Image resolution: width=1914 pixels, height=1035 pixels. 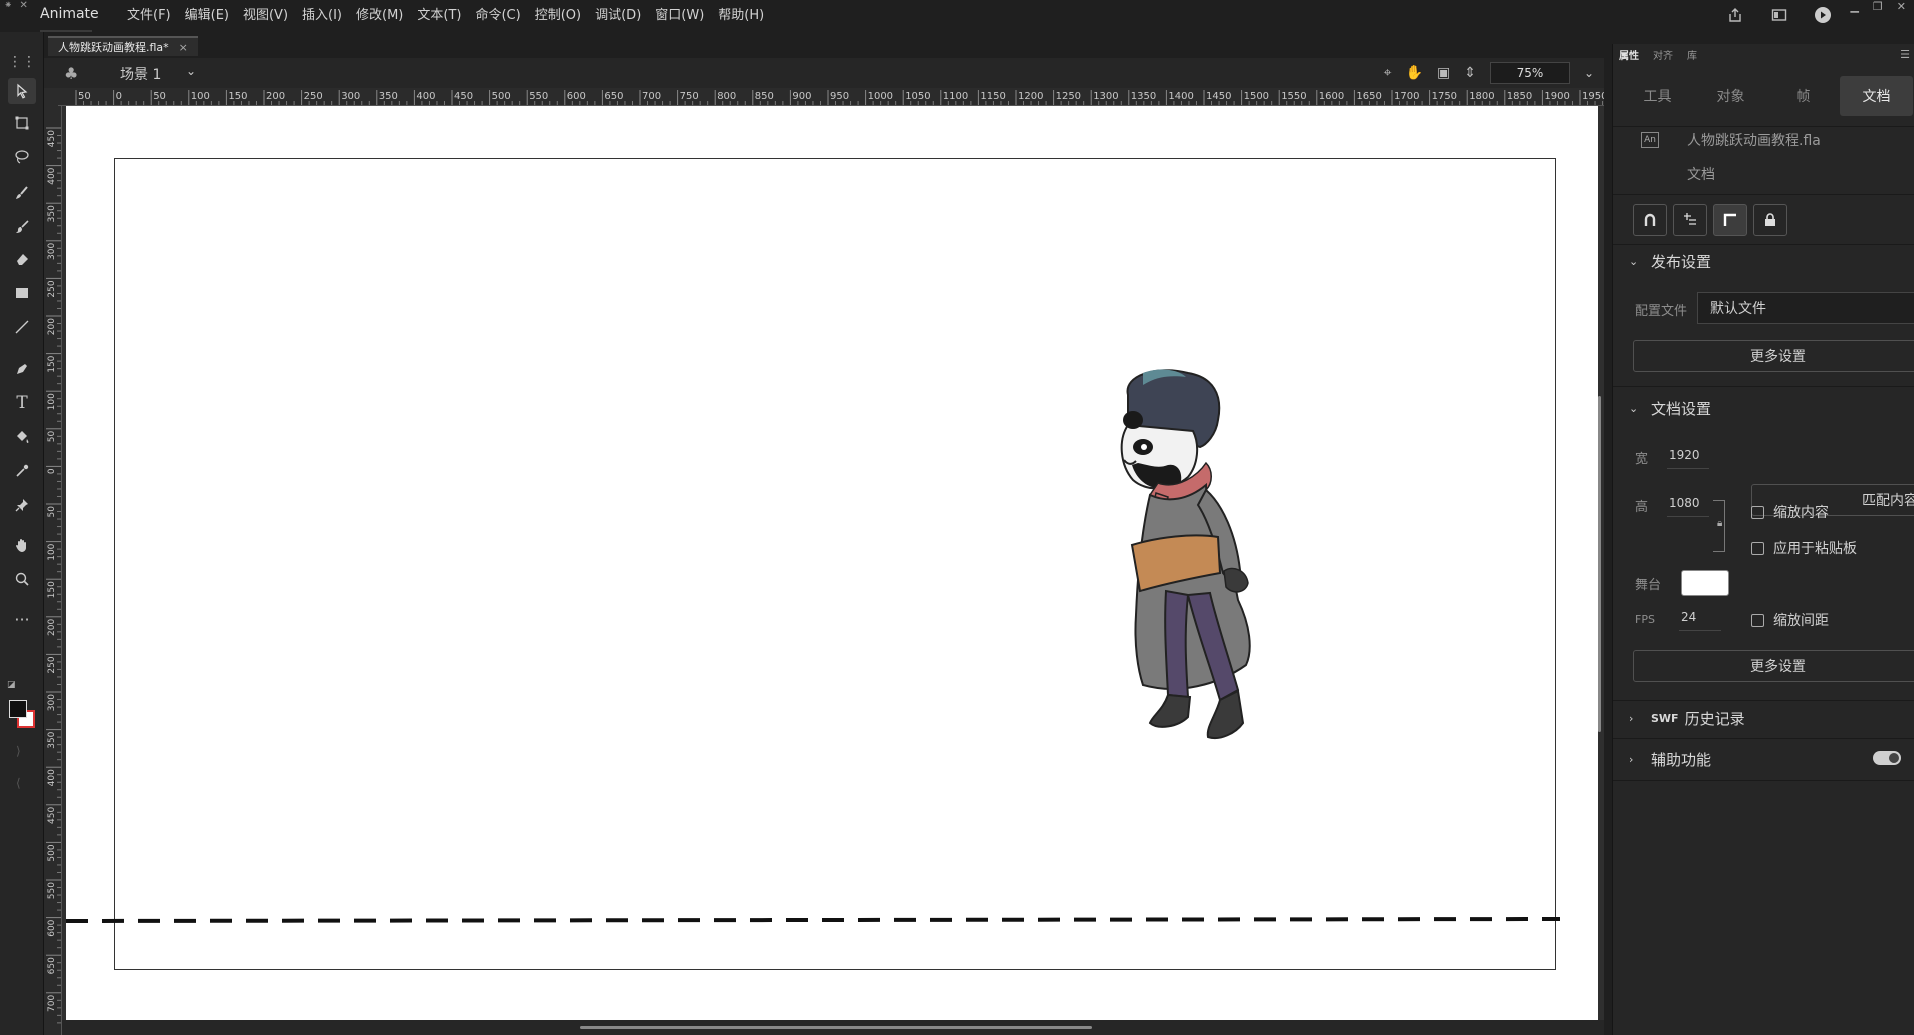 What do you see at coordinates (52, 213) in the screenshot?
I see `ruler-tick-label: 350` at bounding box center [52, 213].